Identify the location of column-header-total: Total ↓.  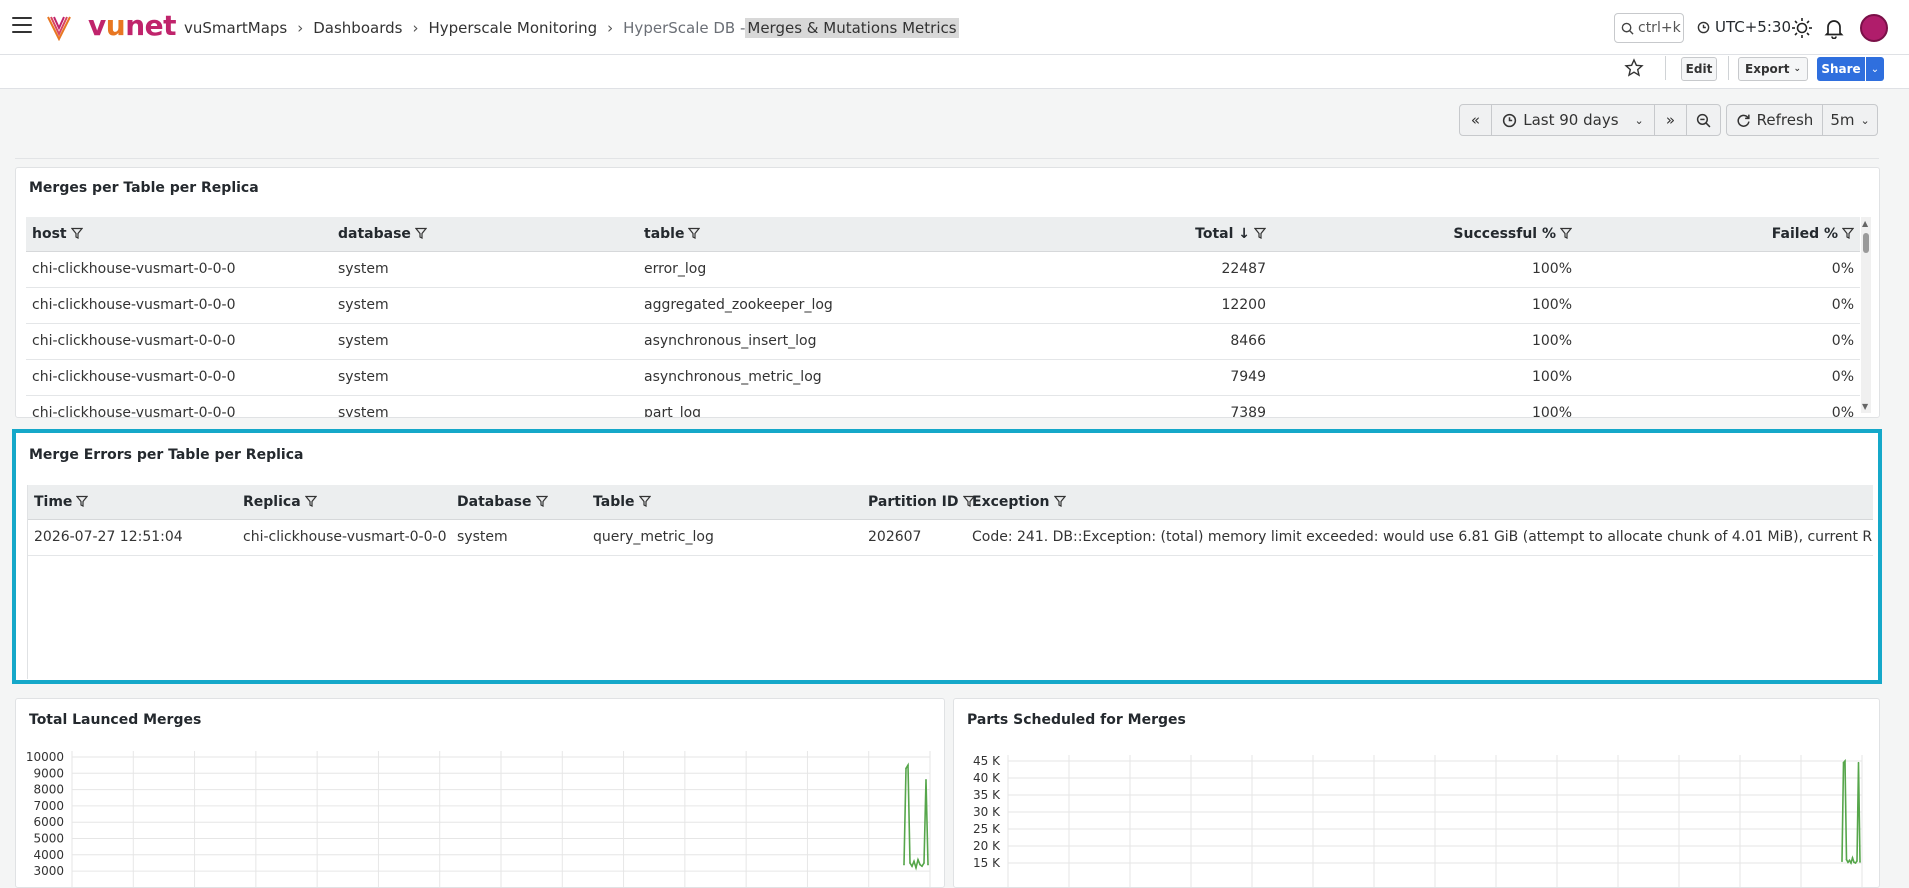
(1210, 234).